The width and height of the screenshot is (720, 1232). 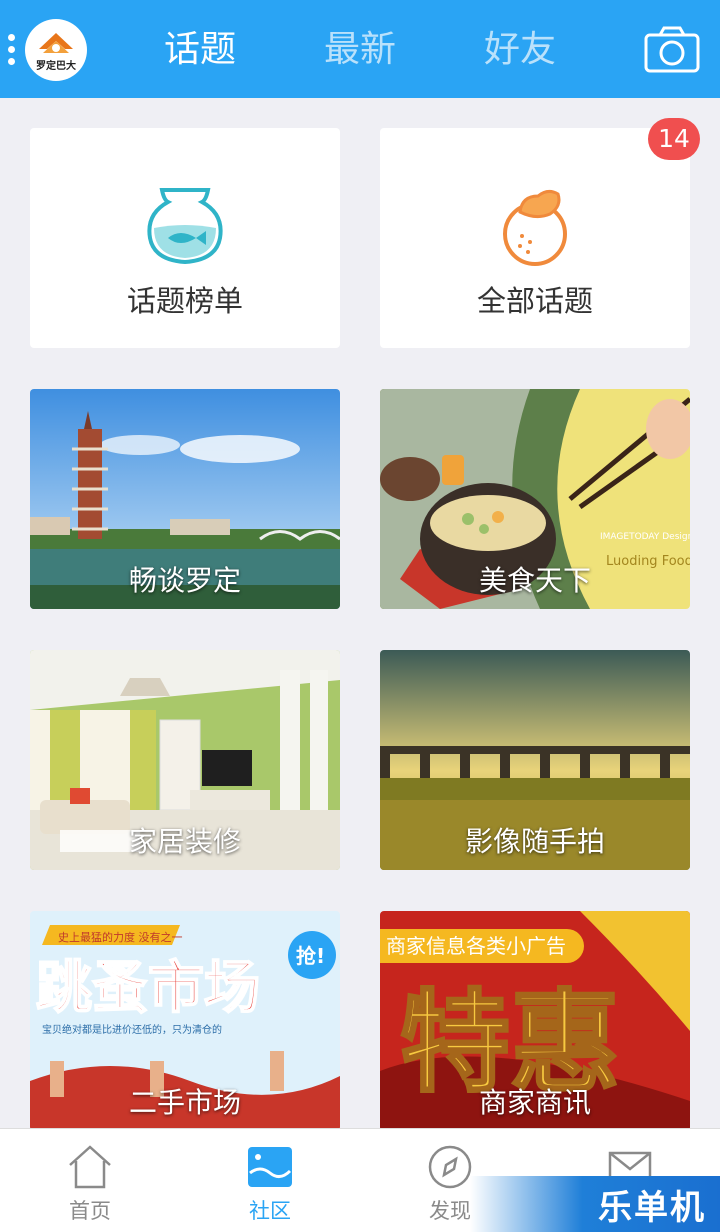 I want to click on topic-ranking-card: 话题榜单, so click(x=185, y=238).